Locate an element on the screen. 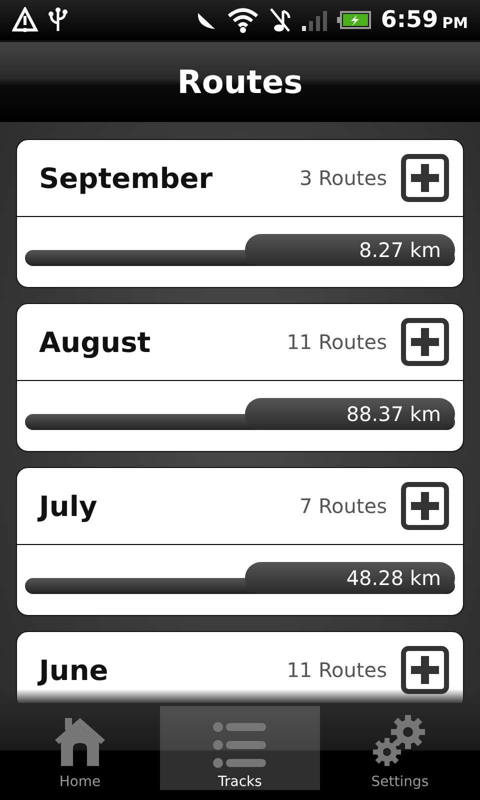  month-card: June 11 Routes is located at coordinates (240, 667).